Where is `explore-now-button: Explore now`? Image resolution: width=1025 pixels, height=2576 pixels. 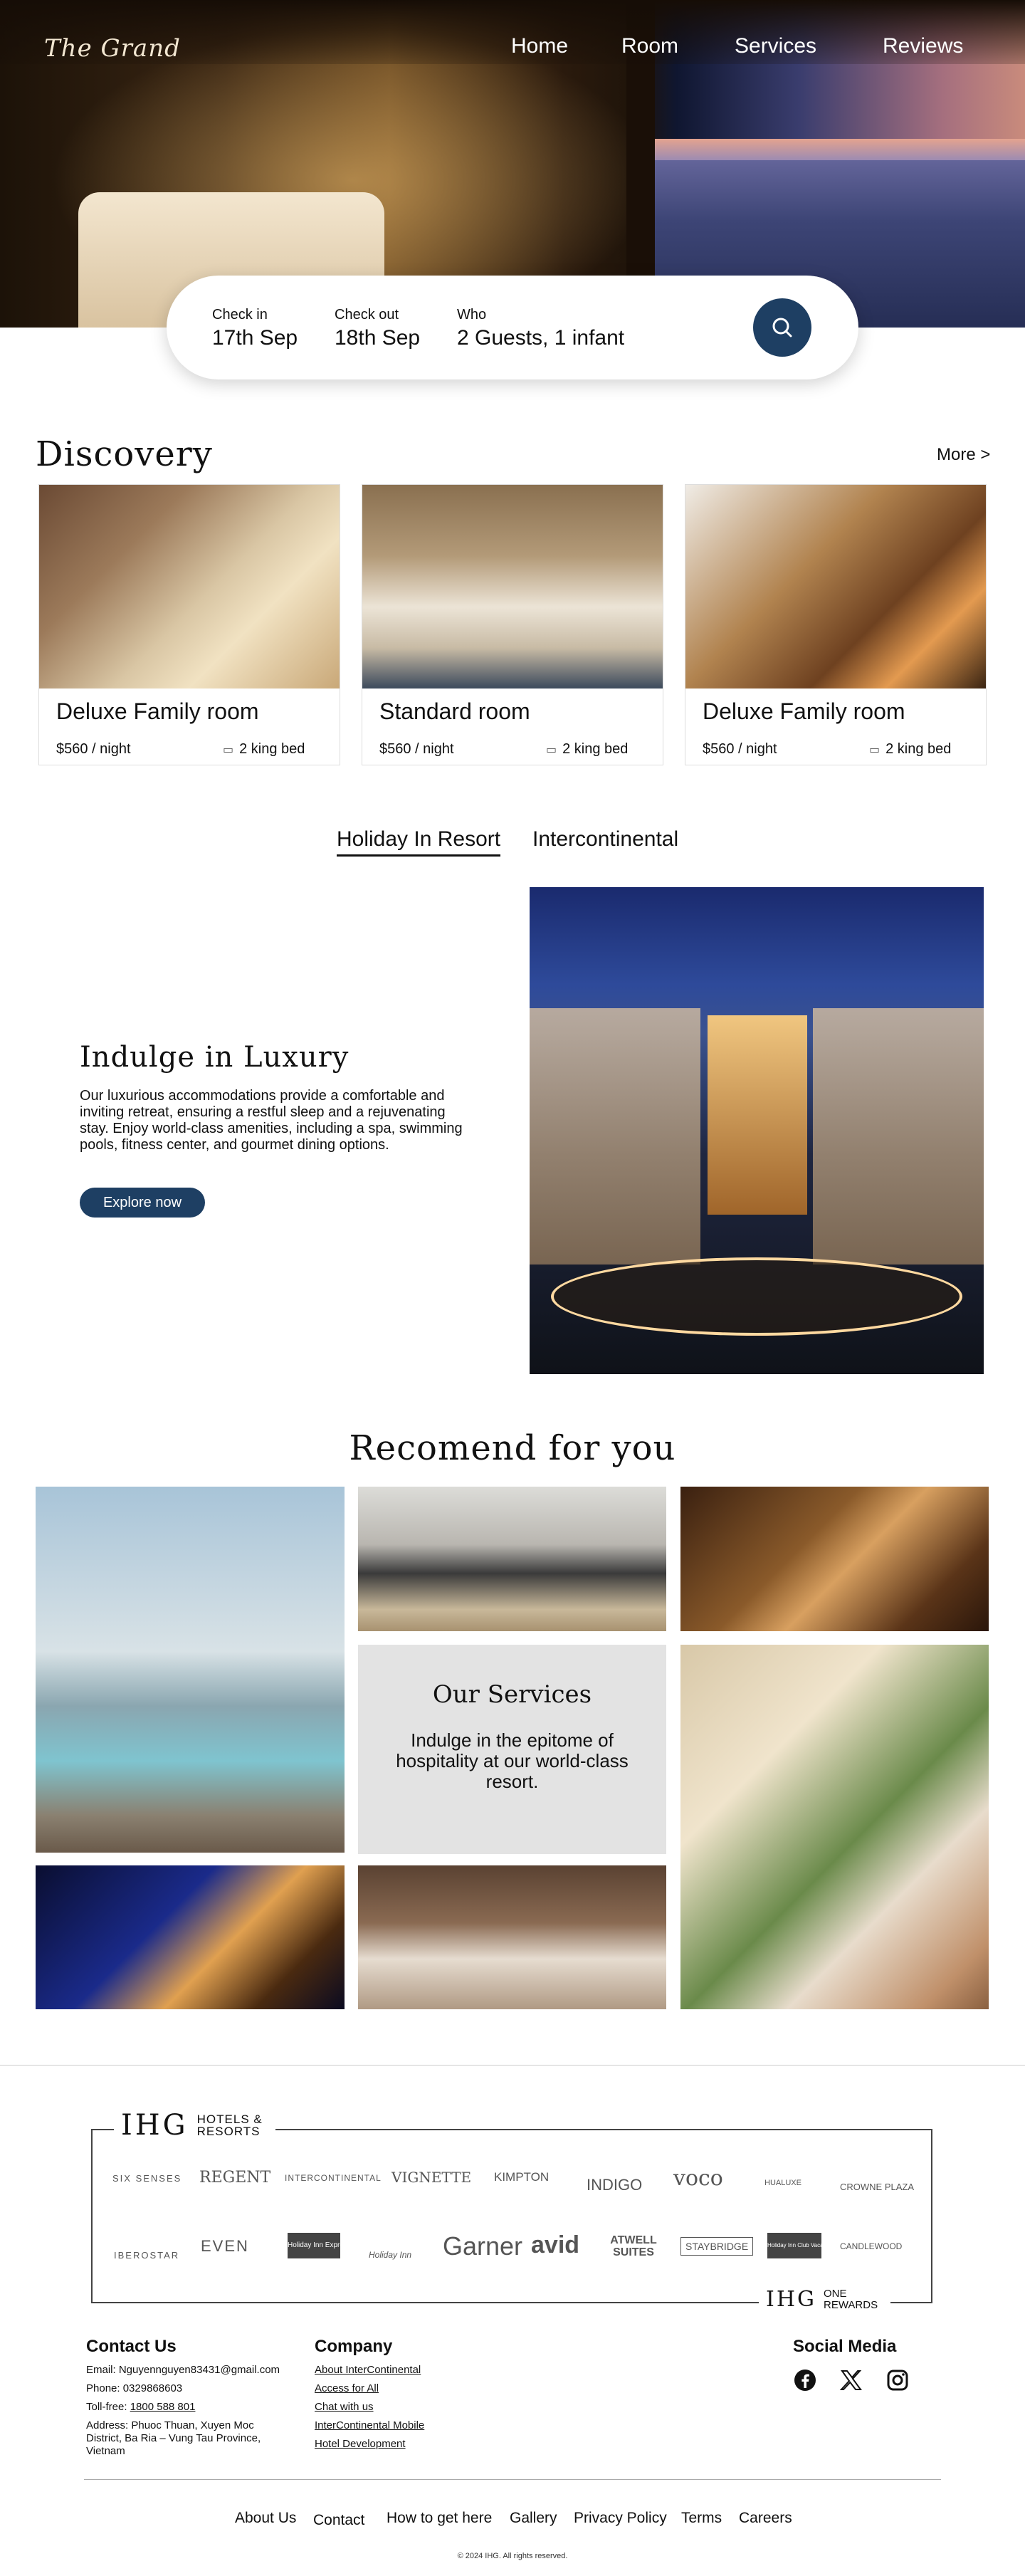
explore-now-button: Explore now is located at coordinates (142, 1203).